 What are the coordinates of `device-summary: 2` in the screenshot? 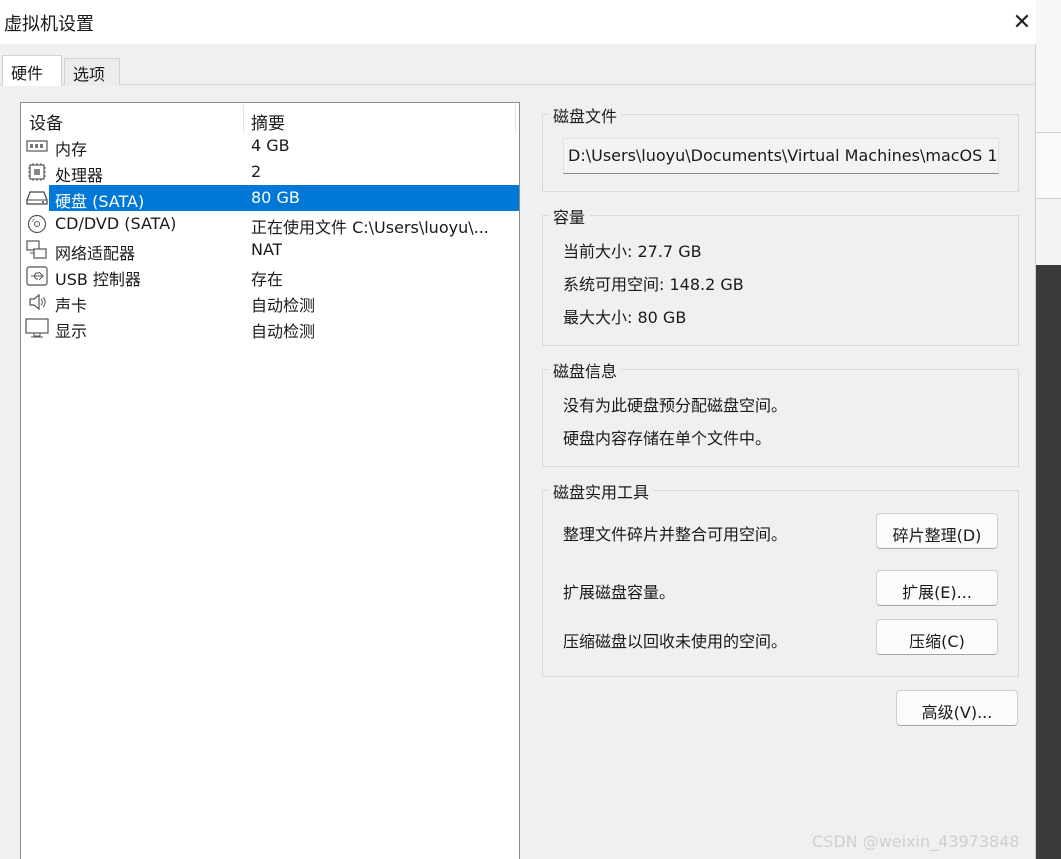 It's located at (256, 171).